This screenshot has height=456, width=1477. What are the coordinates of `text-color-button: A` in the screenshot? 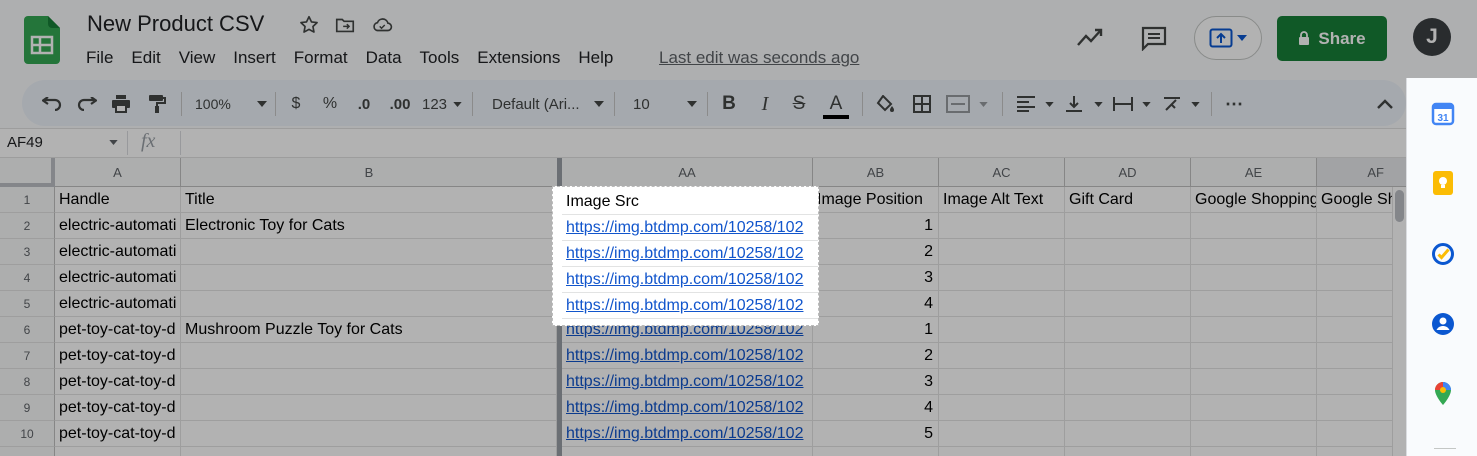 It's located at (836, 106).